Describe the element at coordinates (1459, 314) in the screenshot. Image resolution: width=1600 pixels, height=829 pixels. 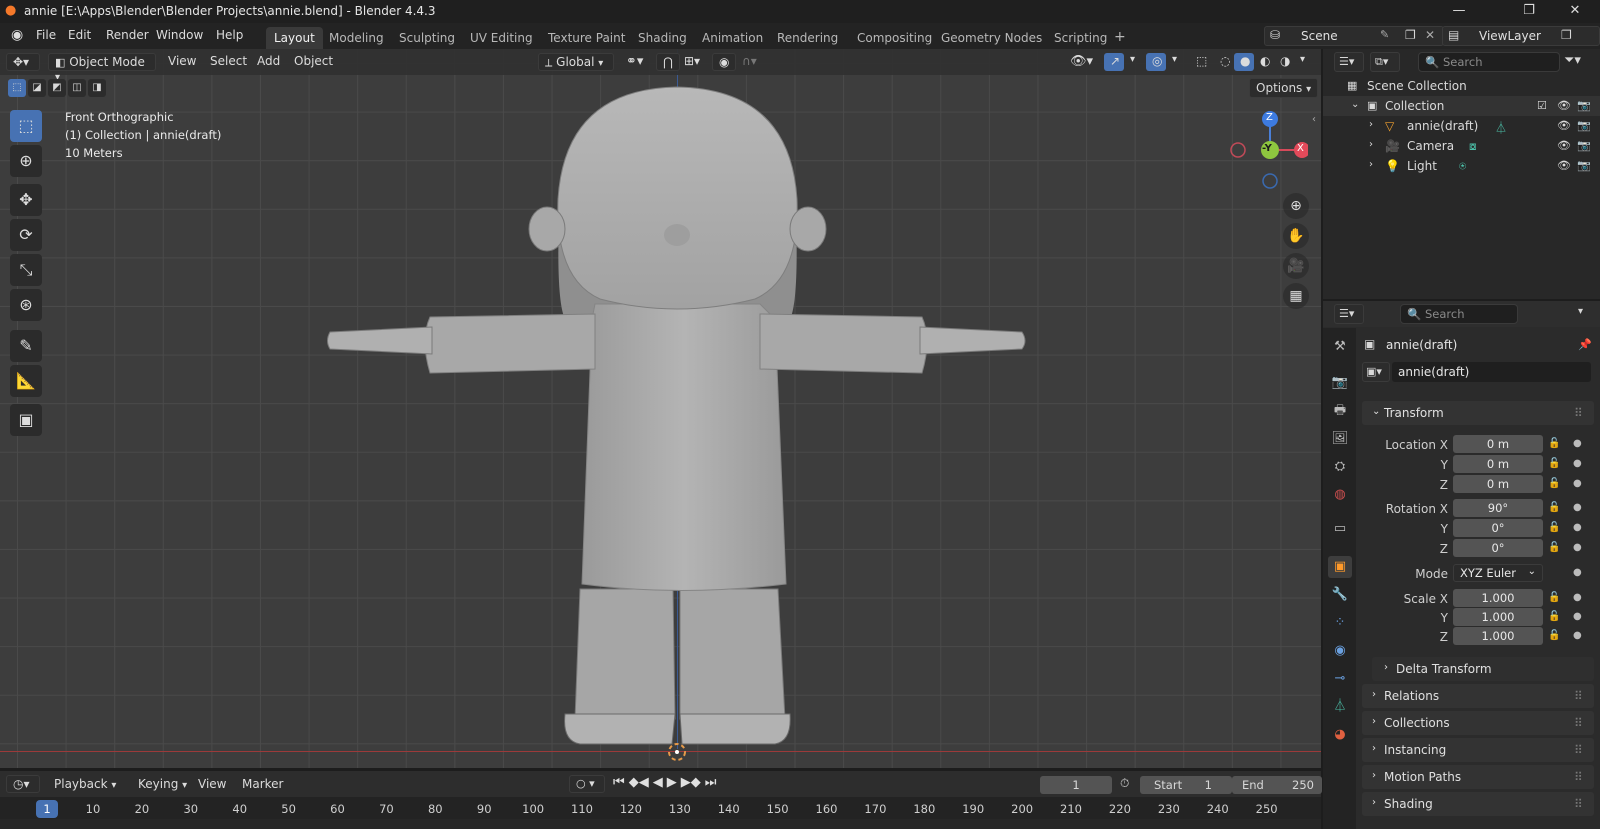
I see `properties-search-input: 🔍 Search` at that location.